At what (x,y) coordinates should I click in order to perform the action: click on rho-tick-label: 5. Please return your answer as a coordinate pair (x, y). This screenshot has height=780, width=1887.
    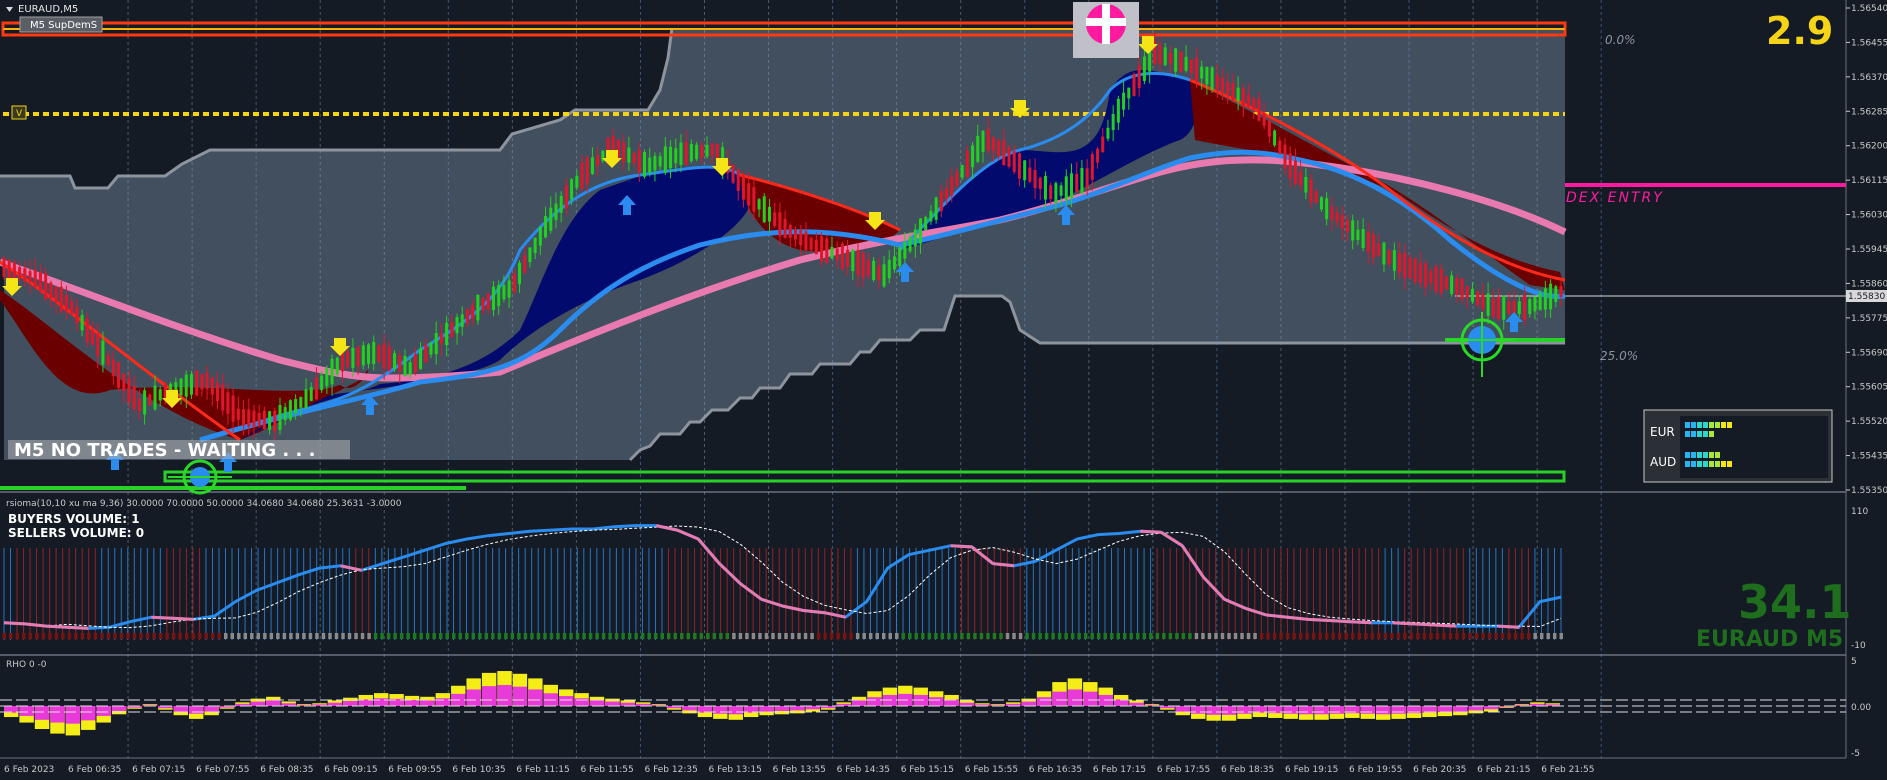
    Looking at the image, I should click on (1854, 662).